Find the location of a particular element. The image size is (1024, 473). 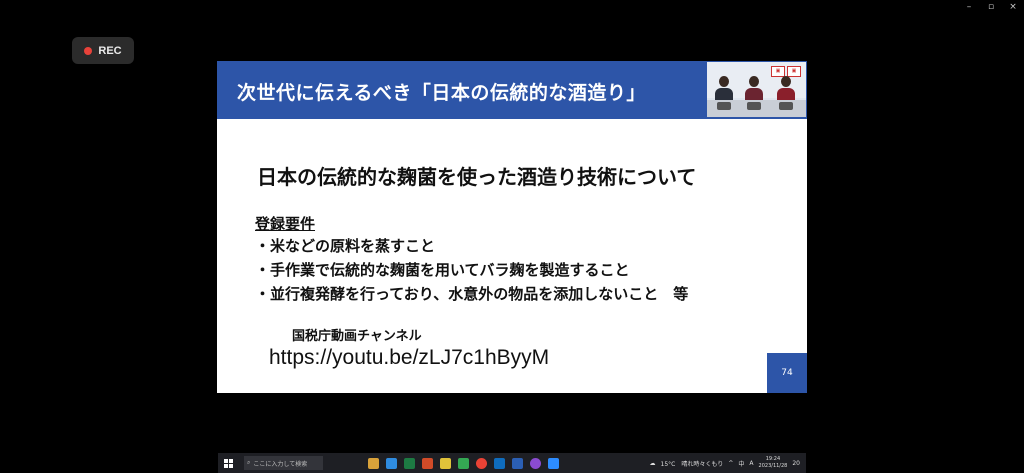

search-icon: ⌕ is located at coordinates (249, 462).